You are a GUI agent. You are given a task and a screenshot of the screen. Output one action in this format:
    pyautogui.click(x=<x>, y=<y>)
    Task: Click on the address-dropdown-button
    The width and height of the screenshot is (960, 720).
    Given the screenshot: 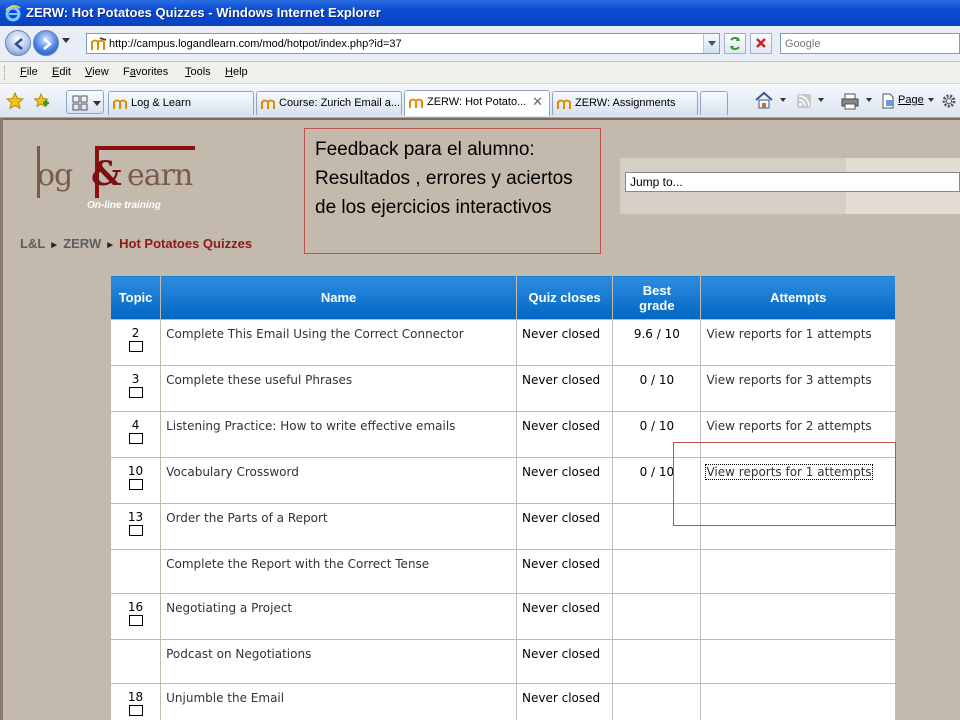 What is the action you would take?
    pyautogui.click(x=711, y=43)
    